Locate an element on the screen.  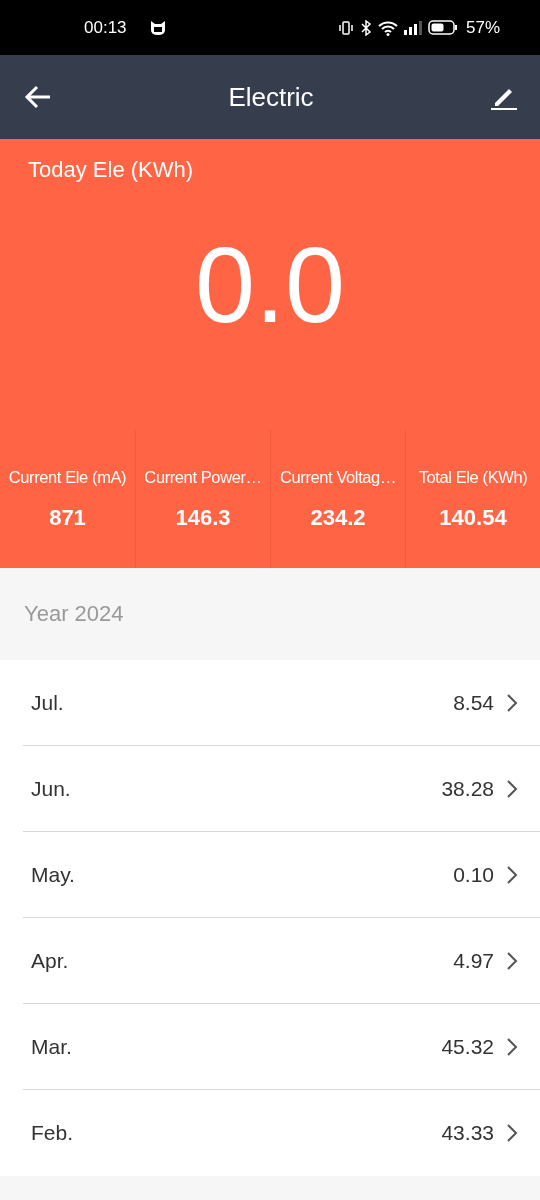
month-row: May. 0.10 is located at coordinates (281, 875).